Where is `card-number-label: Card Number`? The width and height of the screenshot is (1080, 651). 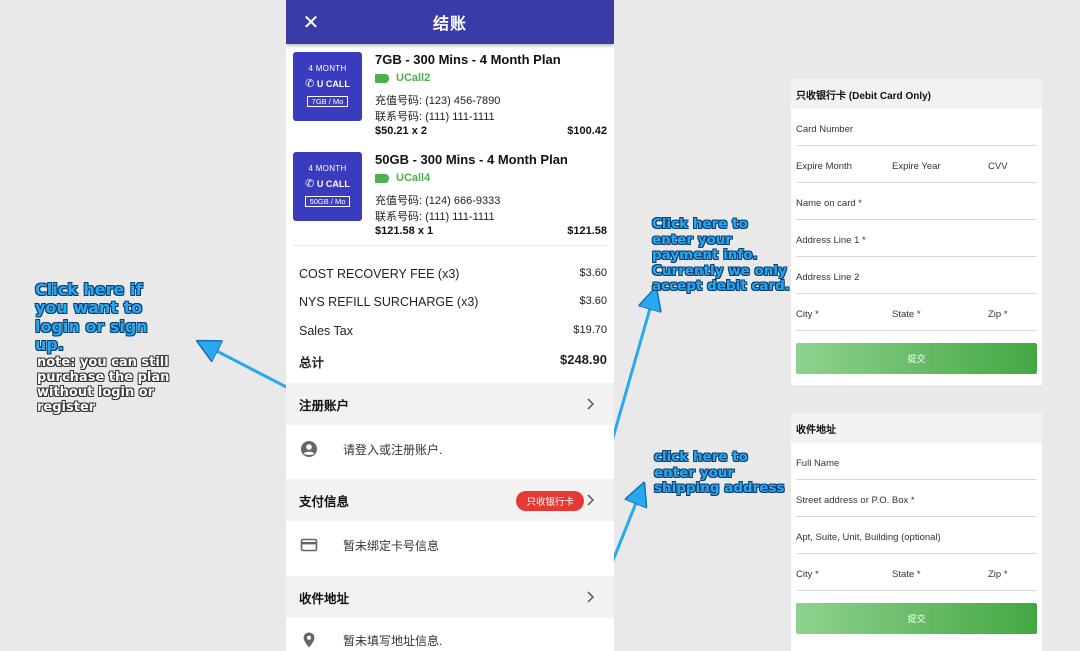 card-number-label: Card Number is located at coordinates (825, 129).